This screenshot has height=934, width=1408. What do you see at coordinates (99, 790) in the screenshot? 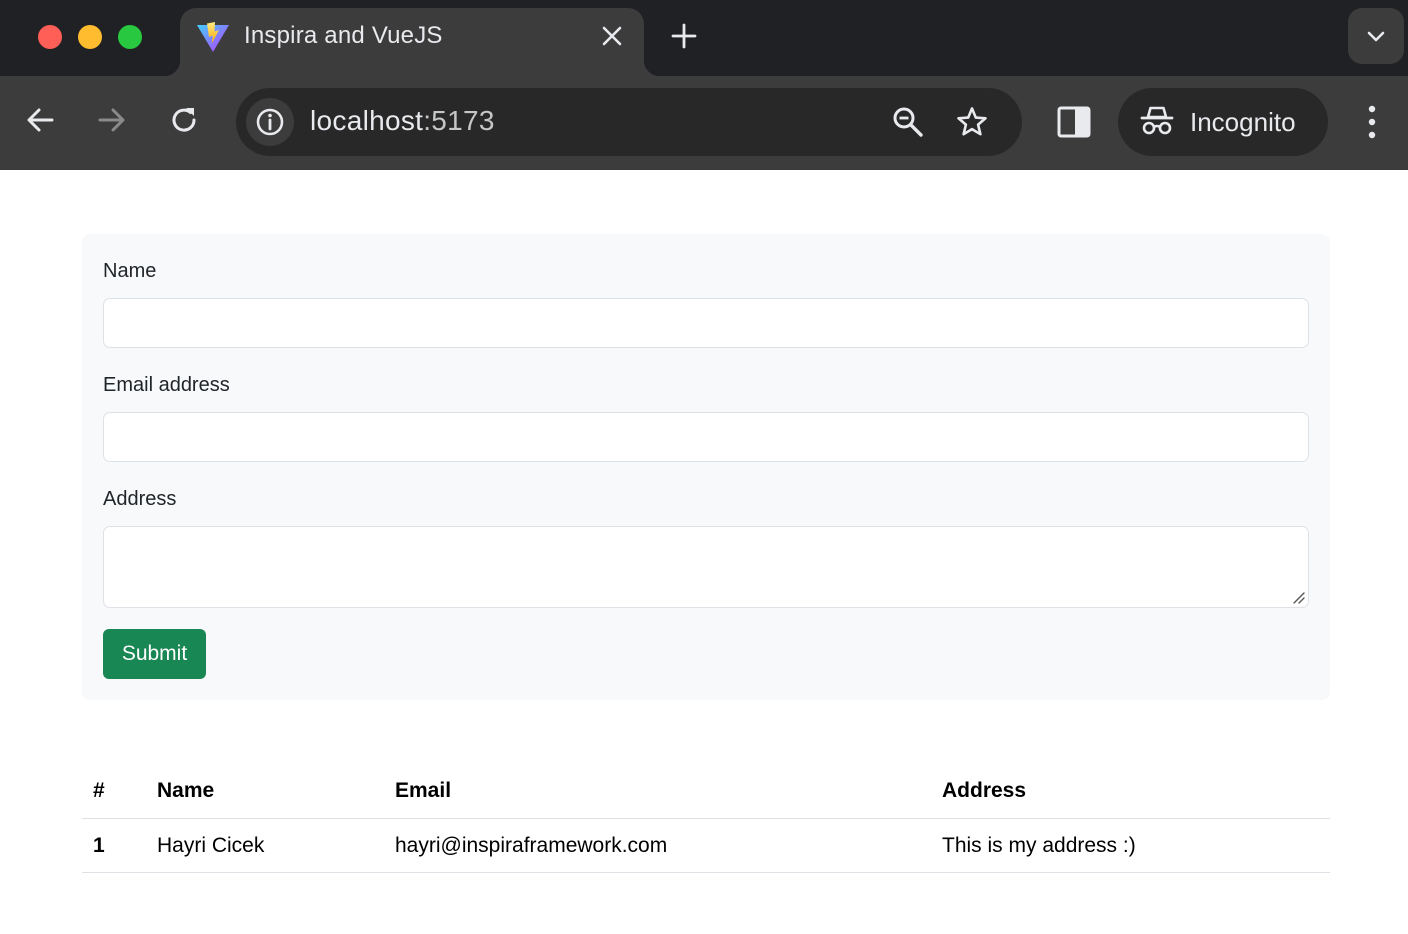
I see `header-index: #` at bounding box center [99, 790].